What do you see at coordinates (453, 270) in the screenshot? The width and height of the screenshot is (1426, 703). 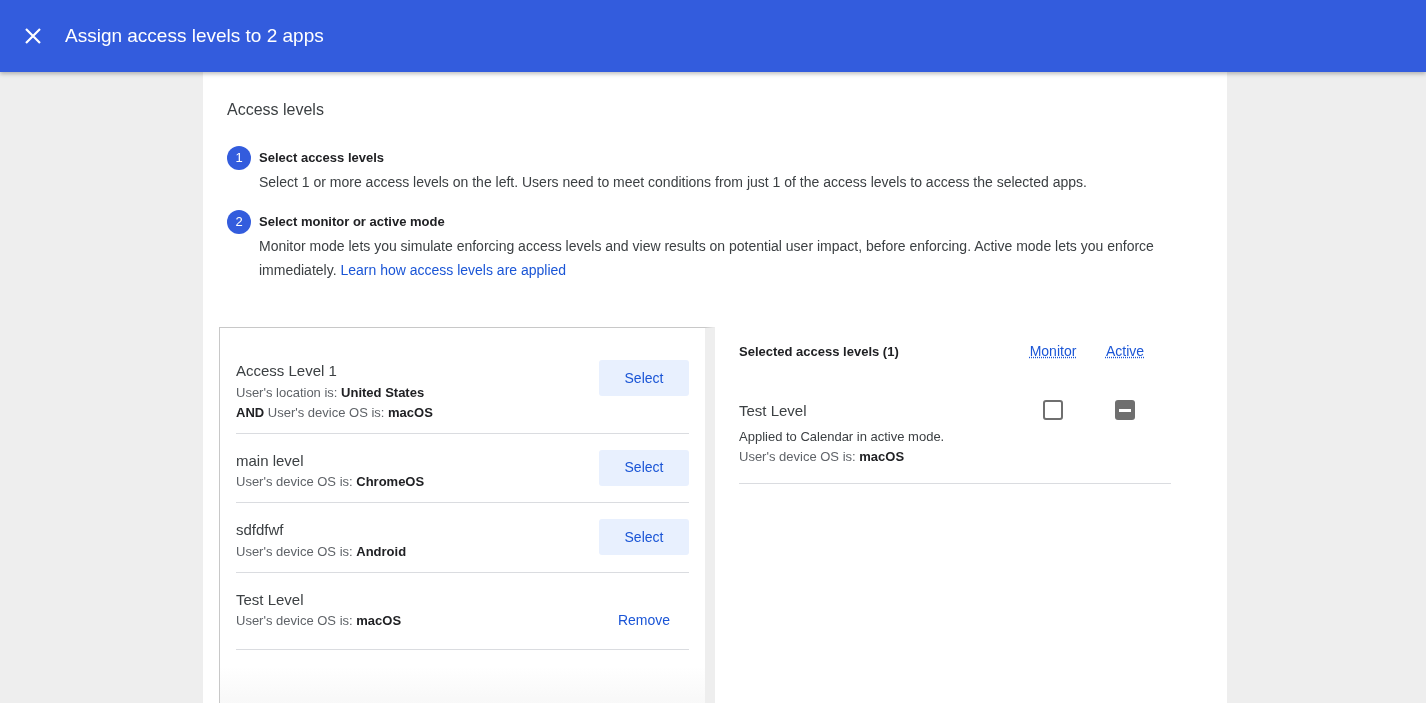 I see `help-link: Learn how access levels are applied` at bounding box center [453, 270].